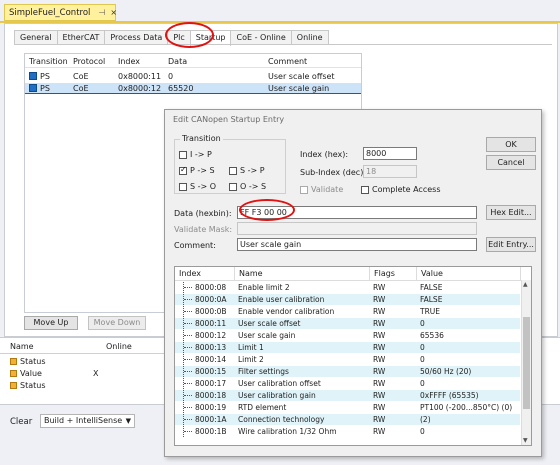  I want to click on complete-access-checkbox: Complete Access, so click(400, 189).